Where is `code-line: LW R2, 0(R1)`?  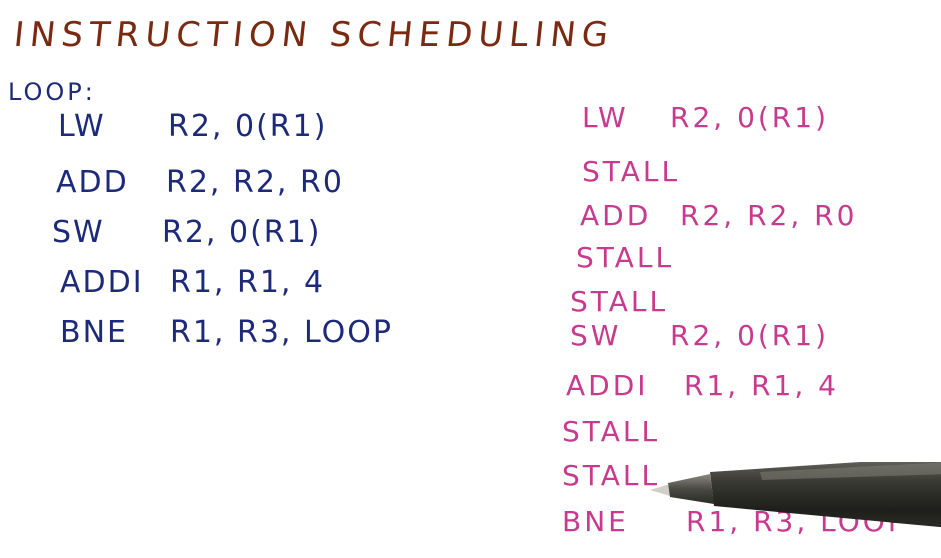
code-line: LW R2, 0(R1) is located at coordinates (268, 132).